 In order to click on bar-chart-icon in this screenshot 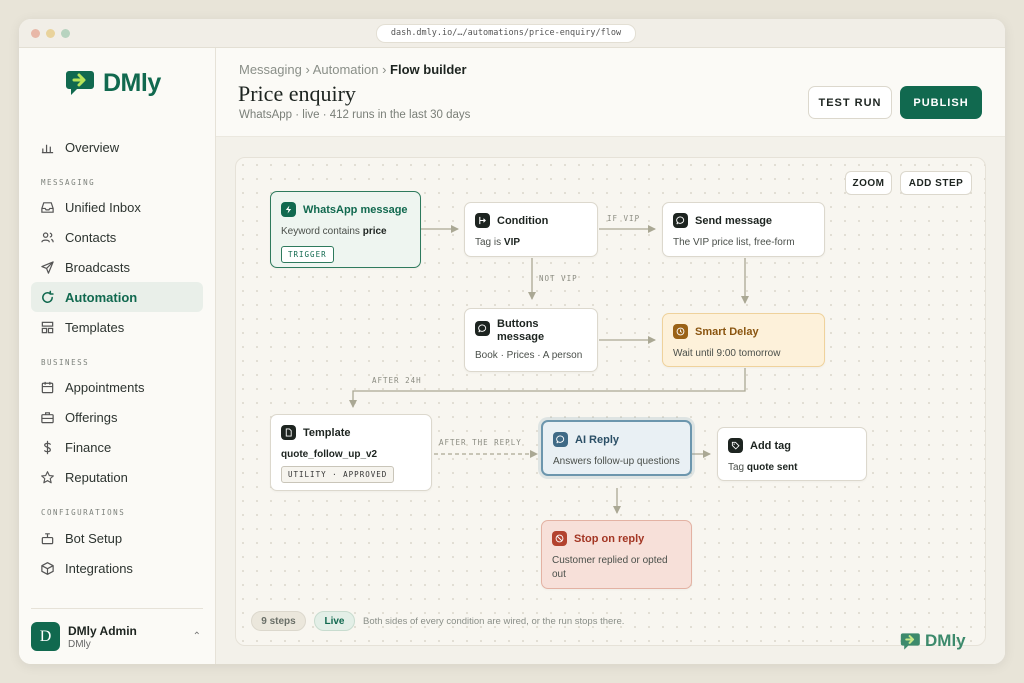, I will do `click(47, 148)`.